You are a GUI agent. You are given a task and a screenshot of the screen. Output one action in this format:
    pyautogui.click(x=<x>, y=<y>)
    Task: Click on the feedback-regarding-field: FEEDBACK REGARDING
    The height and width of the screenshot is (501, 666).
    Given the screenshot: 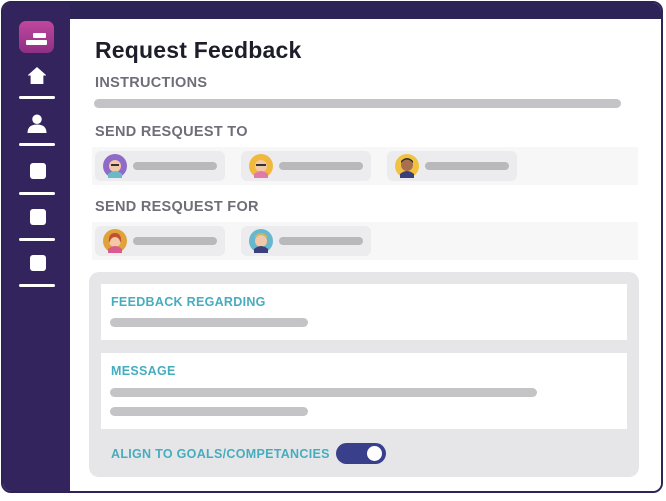 What is the action you would take?
    pyautogui.click(x=364, y=312)
    